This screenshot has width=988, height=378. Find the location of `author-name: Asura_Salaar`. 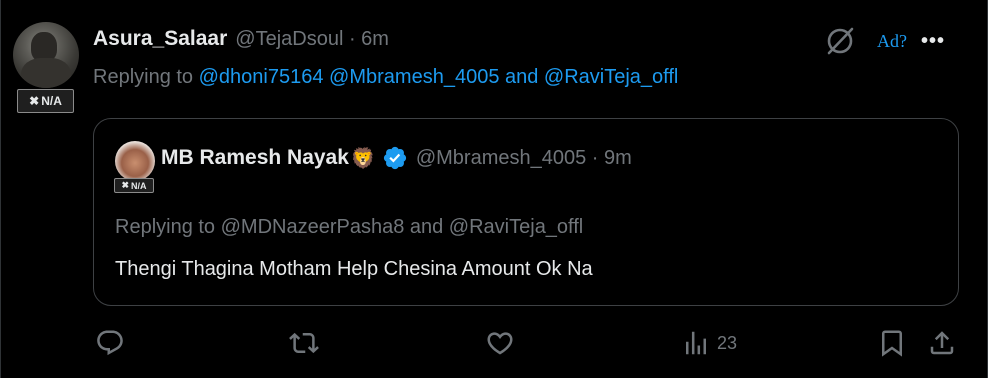

author-name: Asura_Salaar is located at coordinates (160, 39).